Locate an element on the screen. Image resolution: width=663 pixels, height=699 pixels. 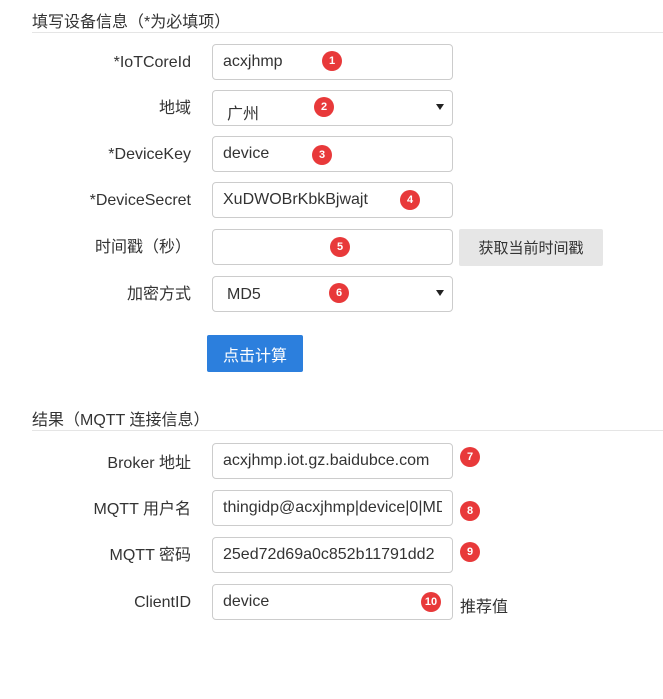
clientid-field is located at coordinates (332, 602).